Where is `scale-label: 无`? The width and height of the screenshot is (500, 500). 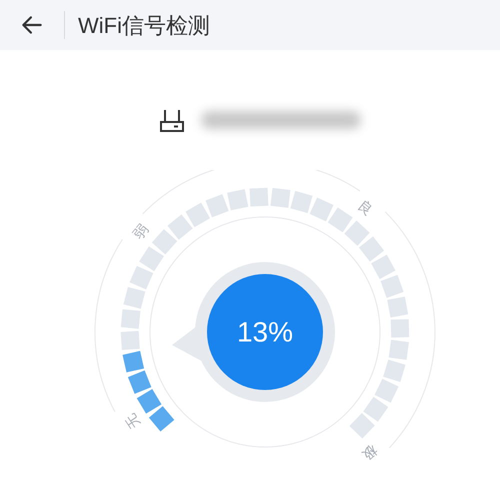 scale-label: 无 is located at coordinates (132, 421).